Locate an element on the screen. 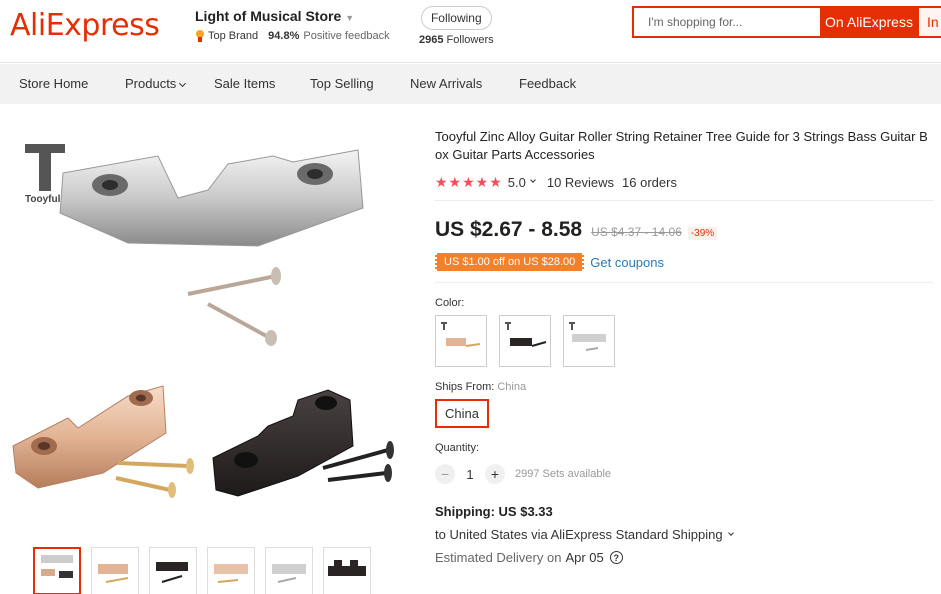 The height and width of the screenshot is (594, 941). ships-from-value: China is located at coordinates (512, 387).